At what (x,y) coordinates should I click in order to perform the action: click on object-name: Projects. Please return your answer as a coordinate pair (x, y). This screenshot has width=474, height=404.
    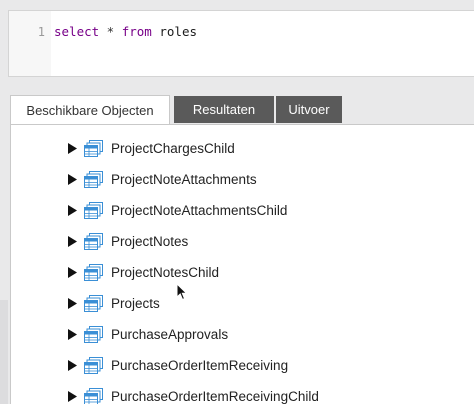
    Looking at the image, I should click on (135, 303).